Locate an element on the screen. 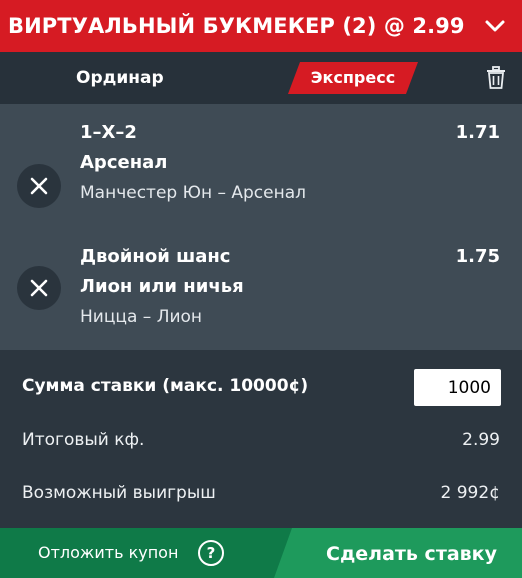 This screenshot has height=578, width=522. trash-icon is located at coordinates (496, 78).